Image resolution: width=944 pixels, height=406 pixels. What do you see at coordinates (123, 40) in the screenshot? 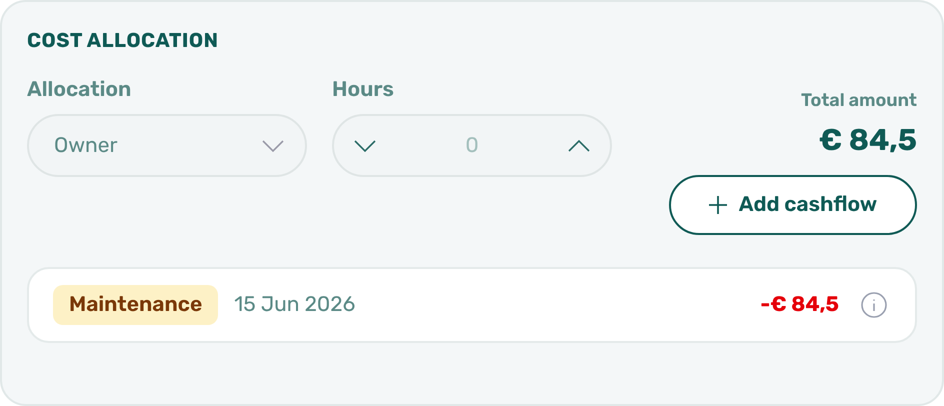
I see `section-title: COST ALLOCATION` at bounding box center [123, 40].